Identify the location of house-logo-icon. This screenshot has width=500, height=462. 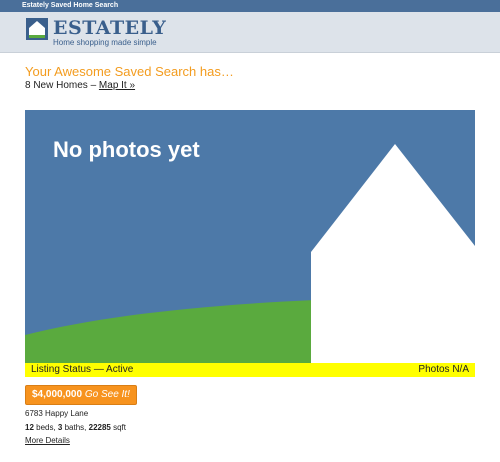
(37, 29).